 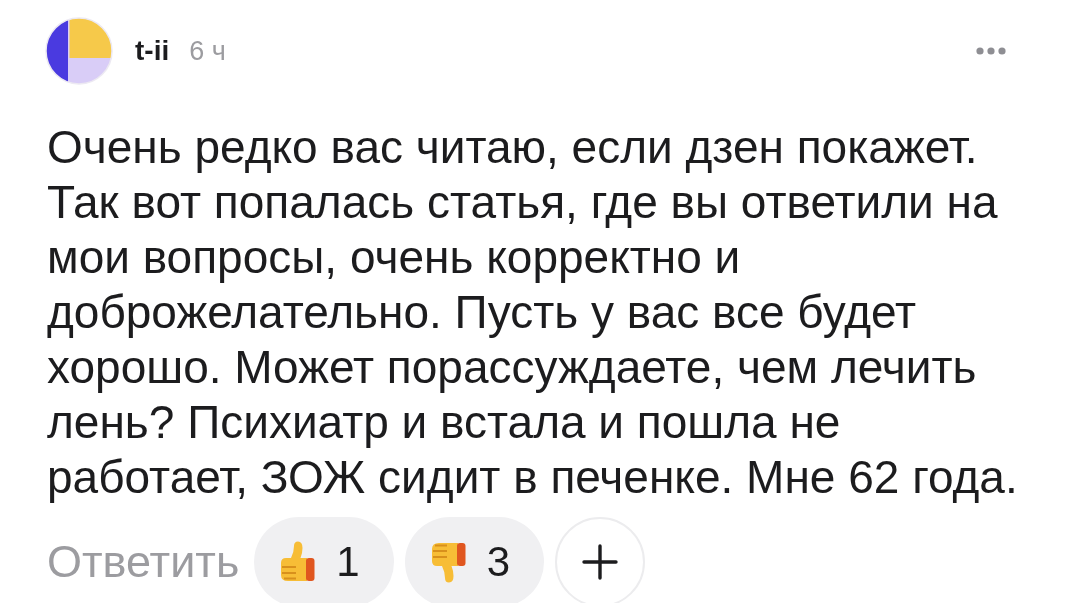 I want to click on plus-icon, so click(x=600, y=562).